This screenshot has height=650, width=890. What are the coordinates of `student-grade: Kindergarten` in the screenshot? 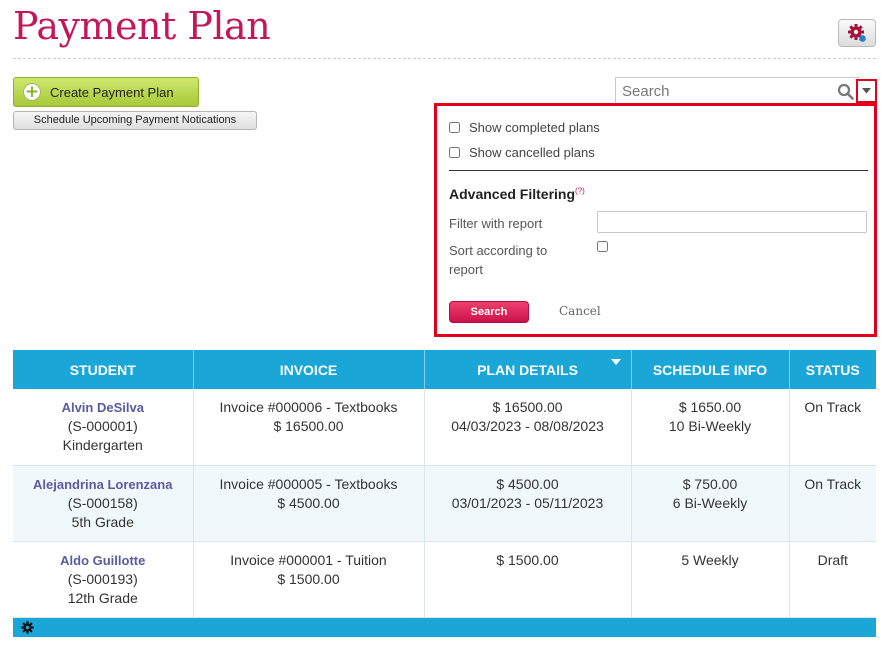 It's located at (102, 445).